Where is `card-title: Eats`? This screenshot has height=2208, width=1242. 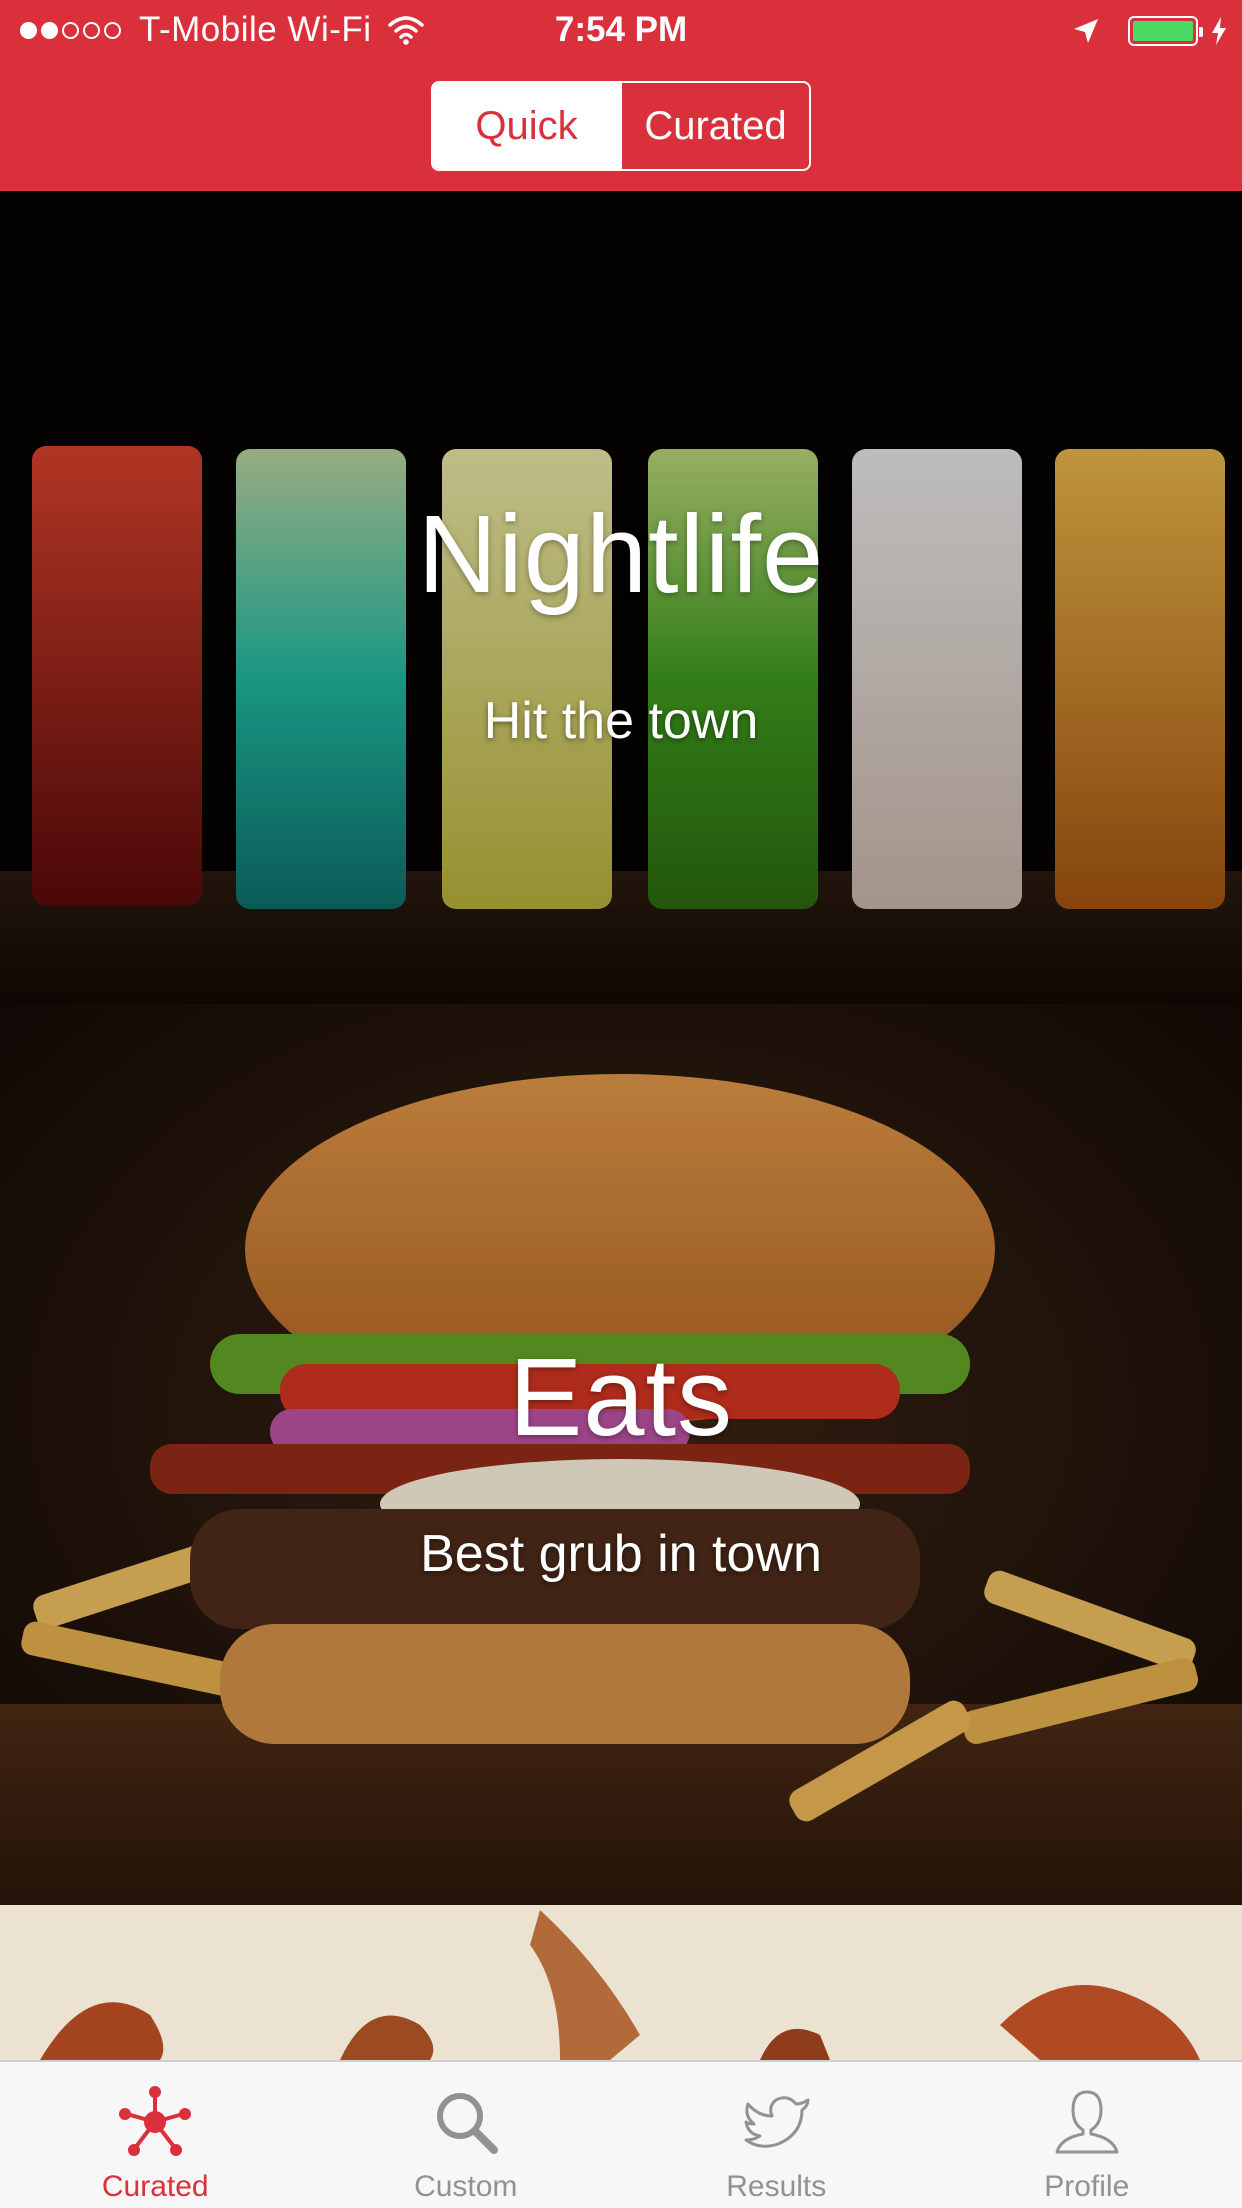 card-title: Eats is located at coordinates (621, 1397).